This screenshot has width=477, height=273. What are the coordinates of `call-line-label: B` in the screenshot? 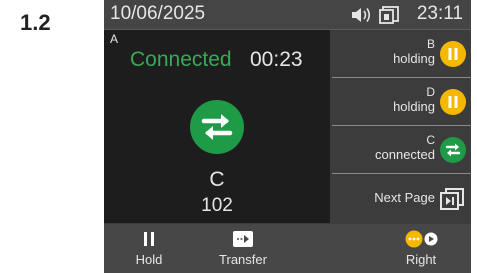 It's located at (430, 44).